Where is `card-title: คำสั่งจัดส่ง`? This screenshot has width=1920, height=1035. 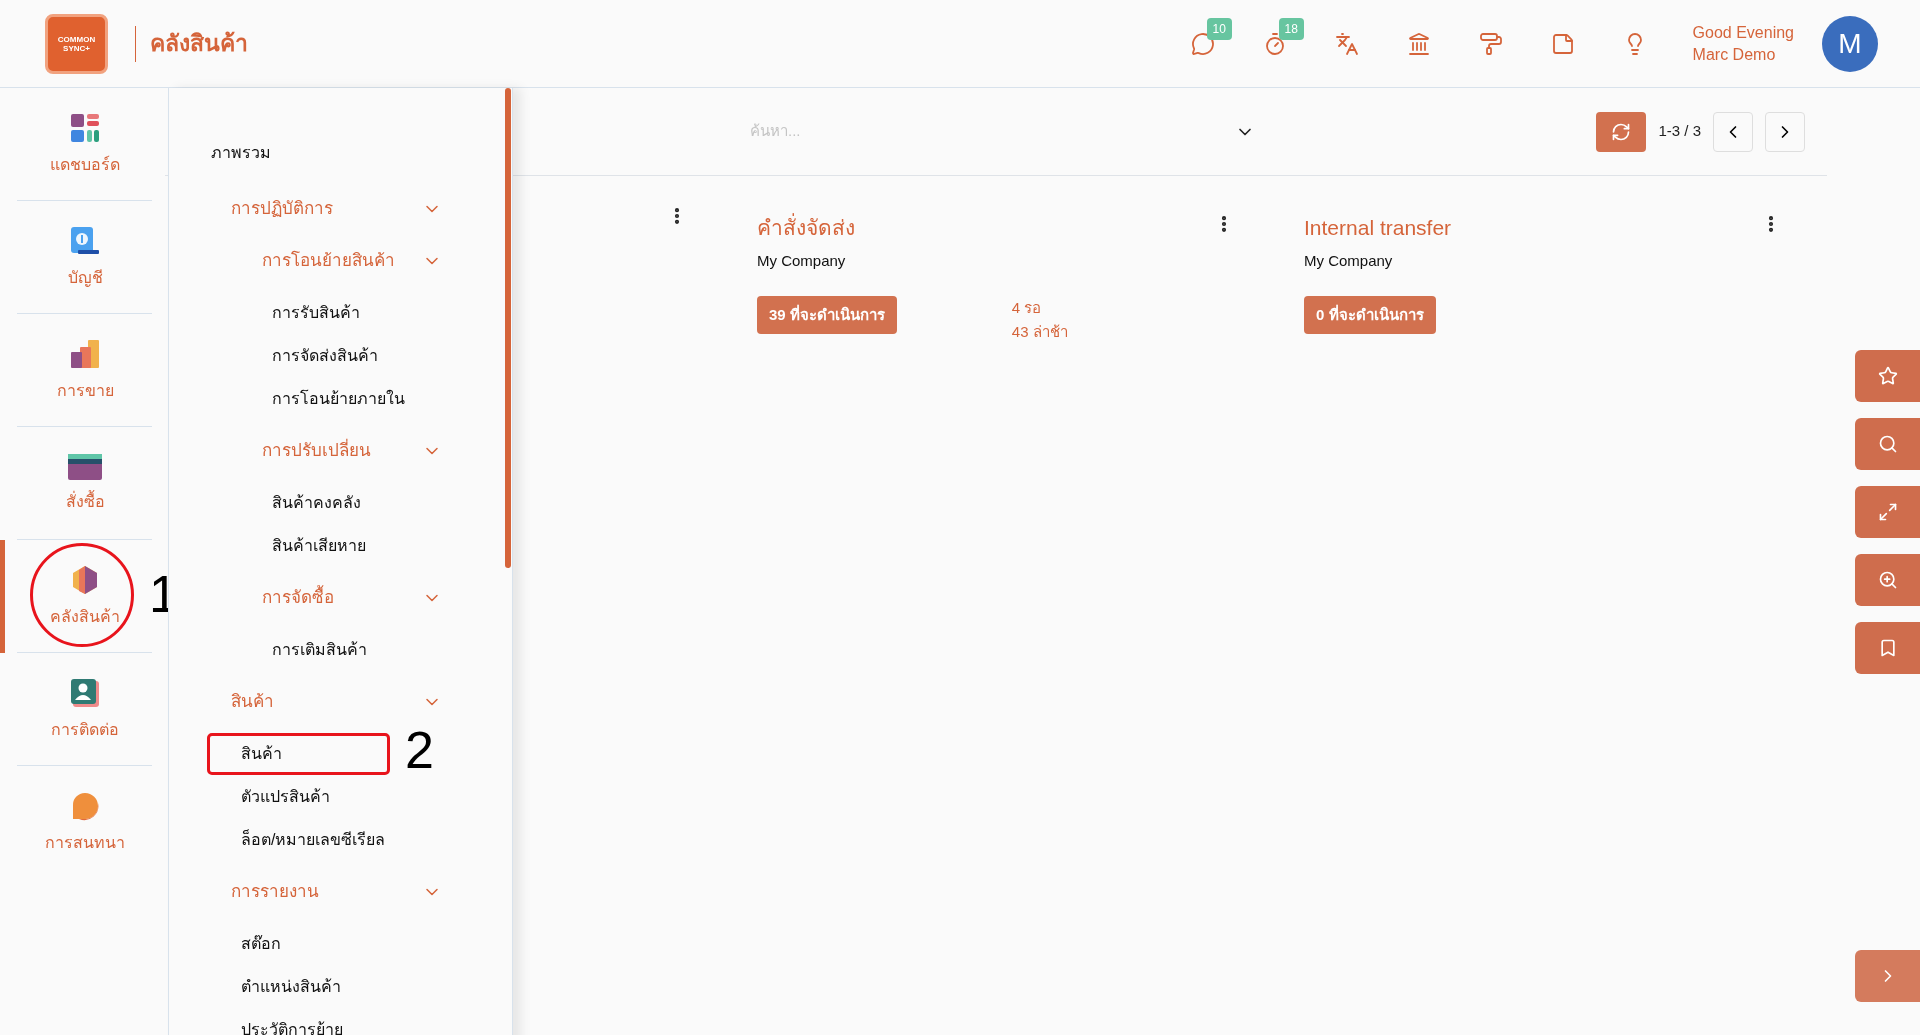 card-title: คำสั่งจัดส่ง is located at coordinates (806, 228).